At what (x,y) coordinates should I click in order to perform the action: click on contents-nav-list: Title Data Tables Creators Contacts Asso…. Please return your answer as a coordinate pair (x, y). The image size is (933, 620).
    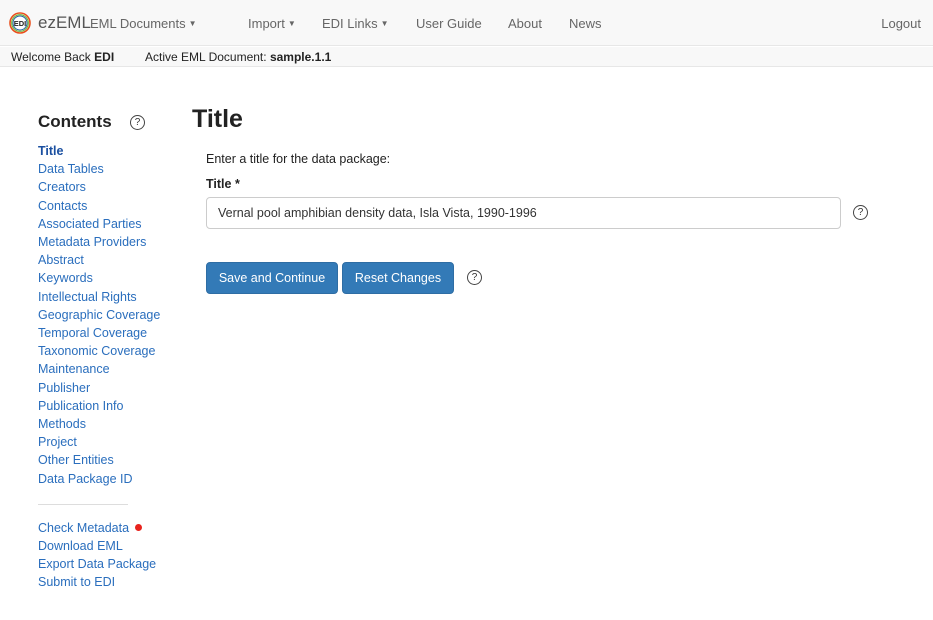
    Looking at the image, I should click on (108, 315).